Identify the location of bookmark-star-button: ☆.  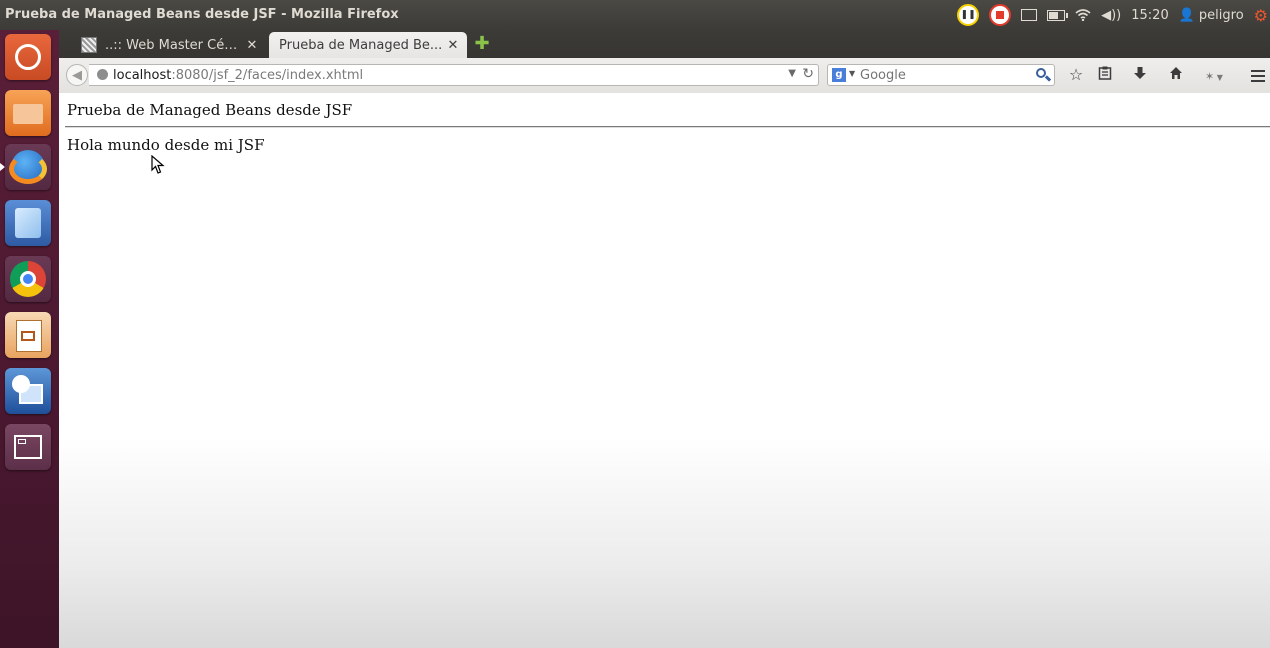
(1076, 75).